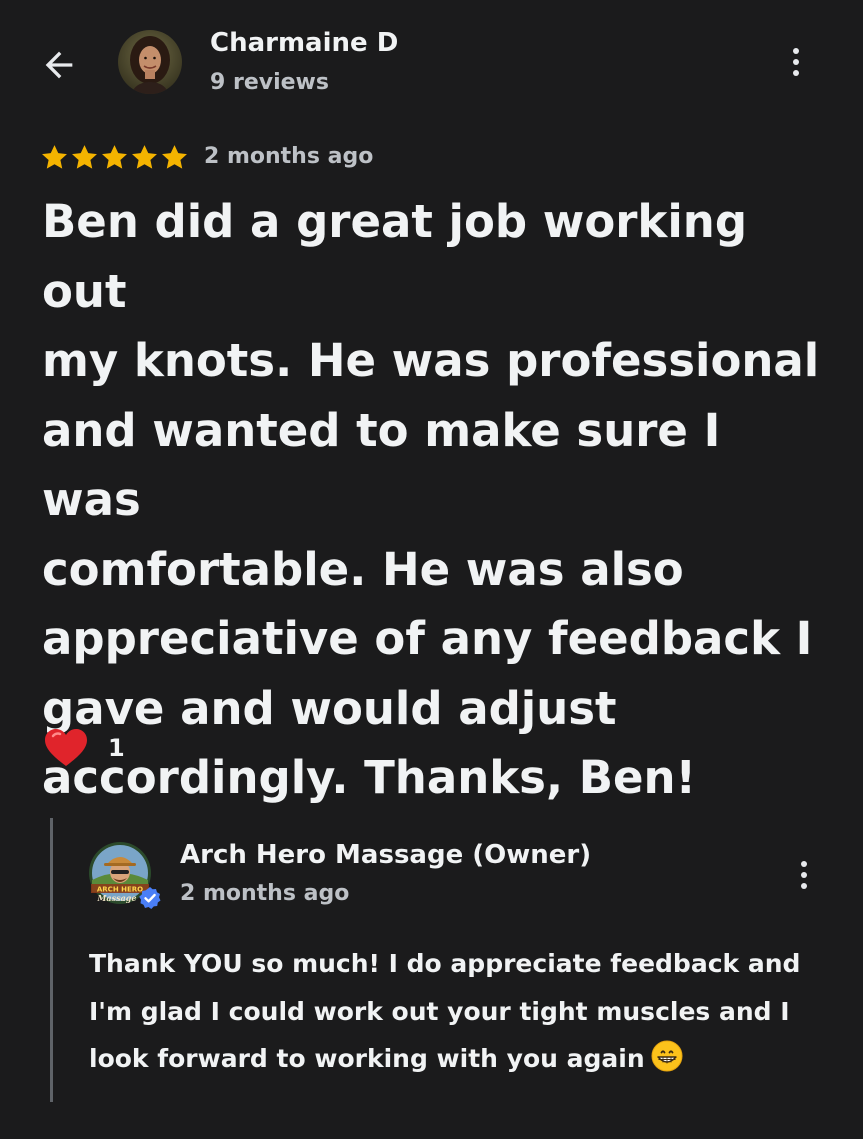 The width and height of the screenshot is (863, 1139). What do you see at coordinates (667, 1064) in the screenshot?
I see `grinning-face-icon` at bounding box center [667, 1064].